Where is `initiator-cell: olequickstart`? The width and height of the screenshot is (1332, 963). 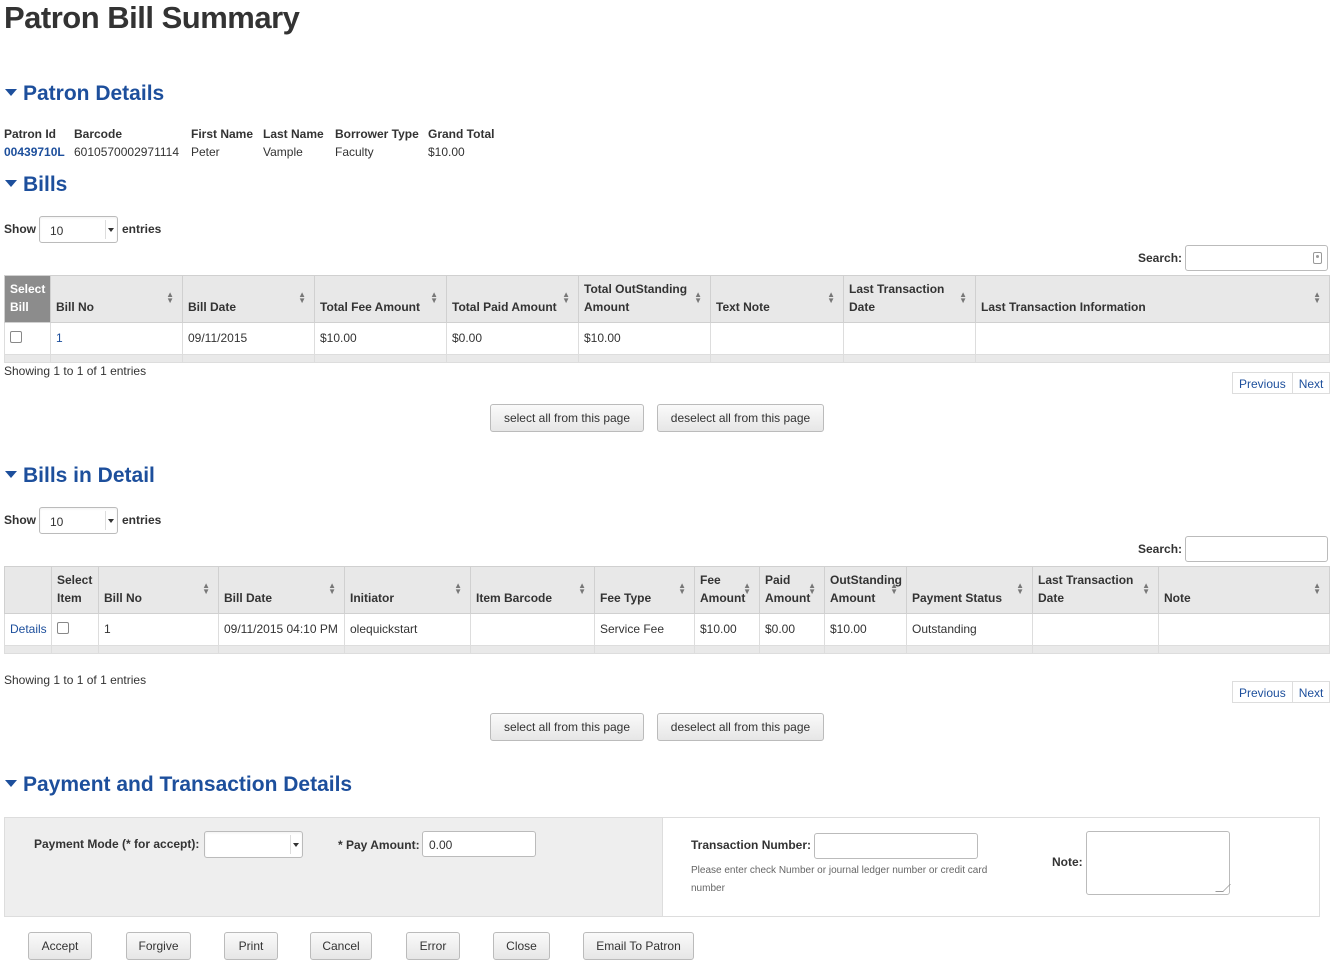 initiator-cell: olequickstart is located at coordinates (407, 629).